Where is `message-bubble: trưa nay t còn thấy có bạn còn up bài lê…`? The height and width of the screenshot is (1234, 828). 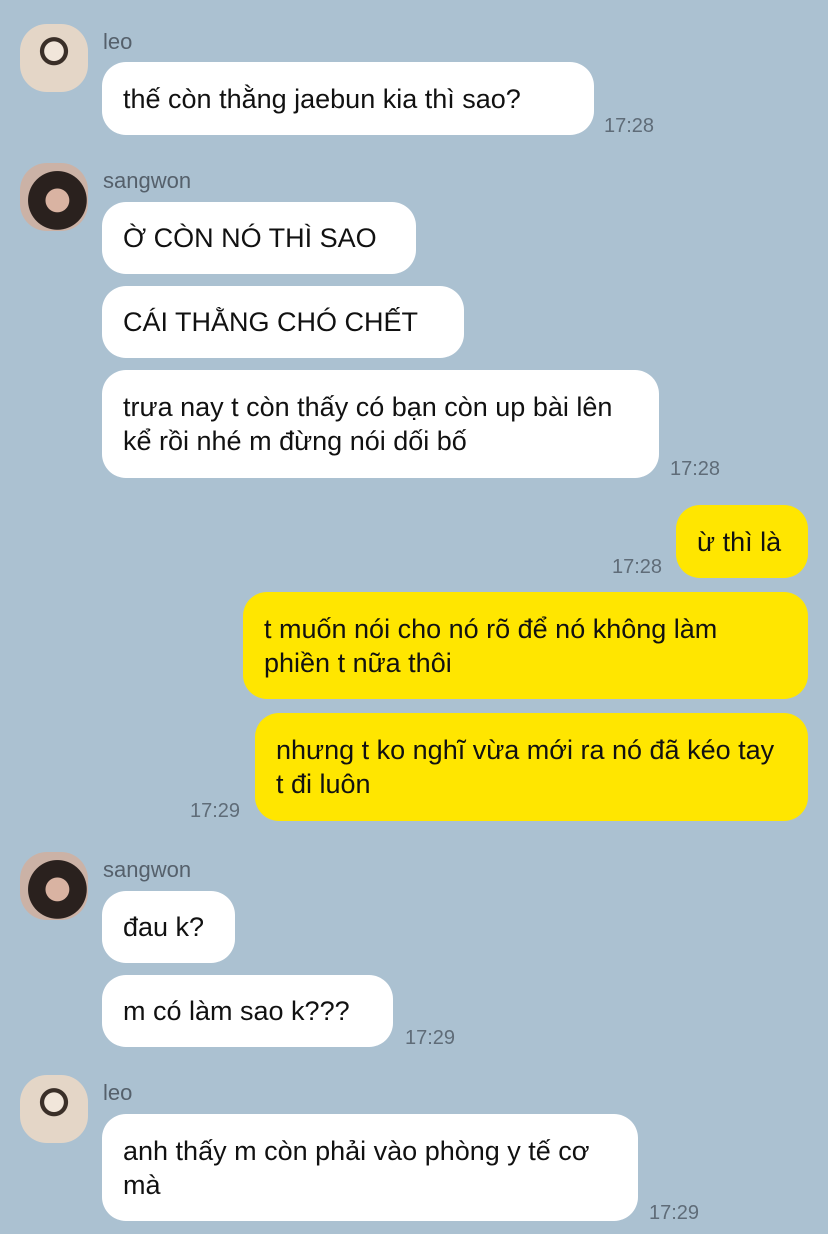 message-bubble: trưa nay t còn thấy có bạn còn up bài lê… is located at coordinates (380, 424).